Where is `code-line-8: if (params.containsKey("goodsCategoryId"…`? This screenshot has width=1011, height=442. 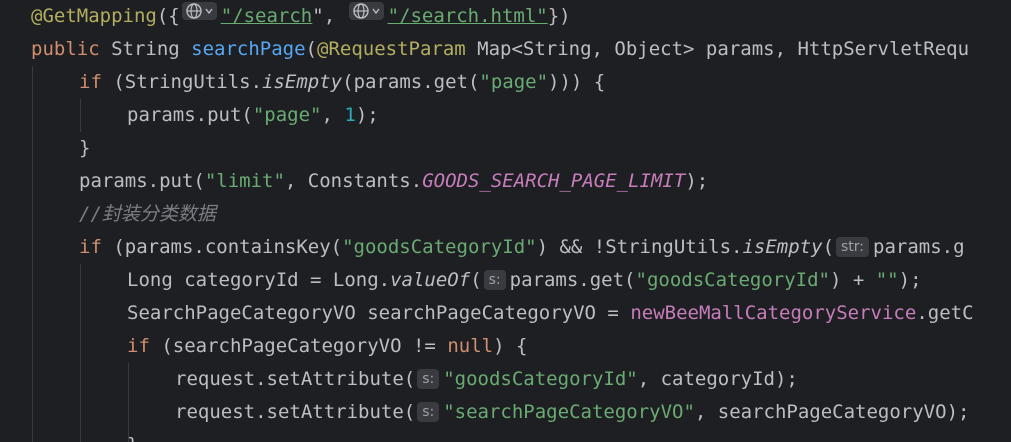
code-line-8: if (params.containsKey("goodsCategoryId"… is located at coordinates (522, 247).